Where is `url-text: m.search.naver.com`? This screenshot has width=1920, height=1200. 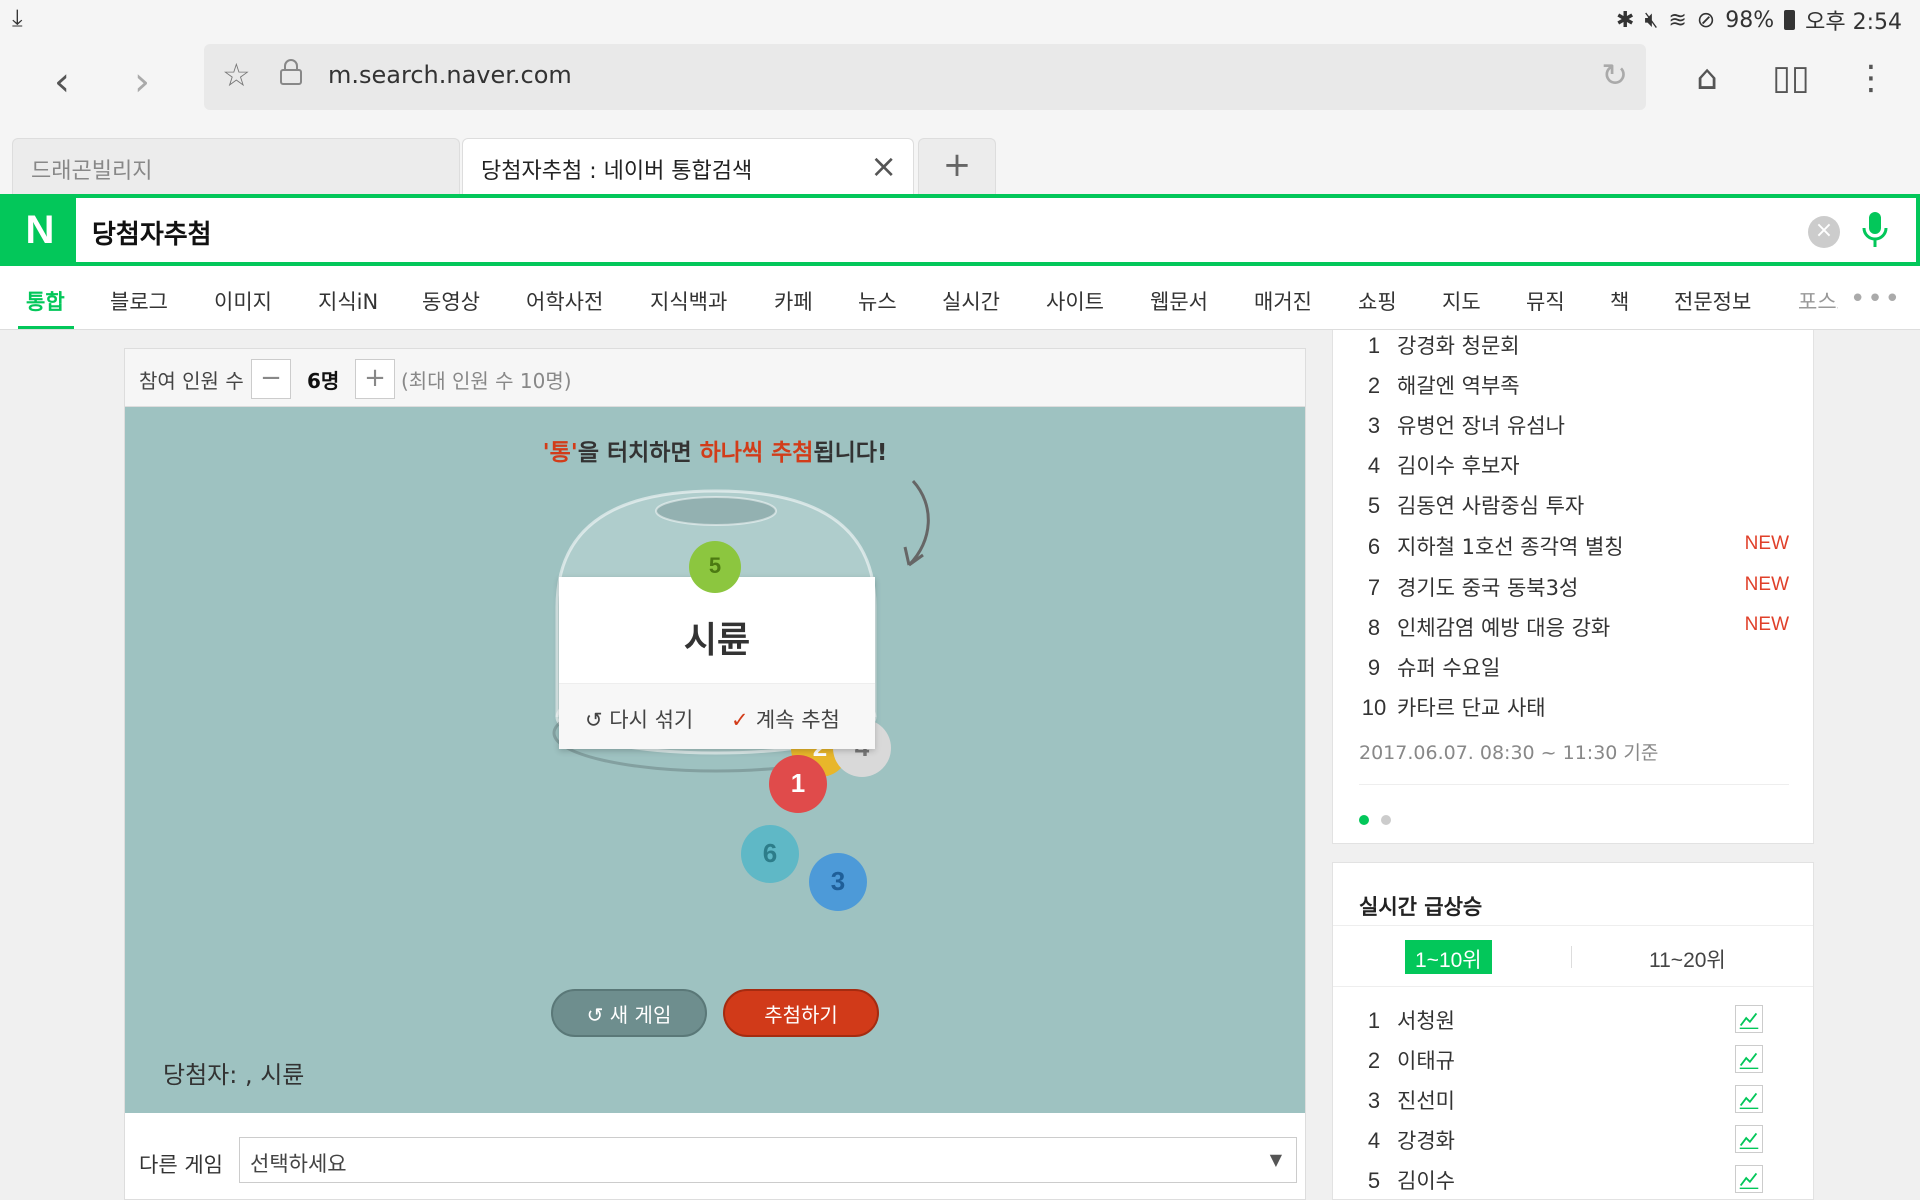
url-text: m.search.naver.com is located at coordinates (450, 75).